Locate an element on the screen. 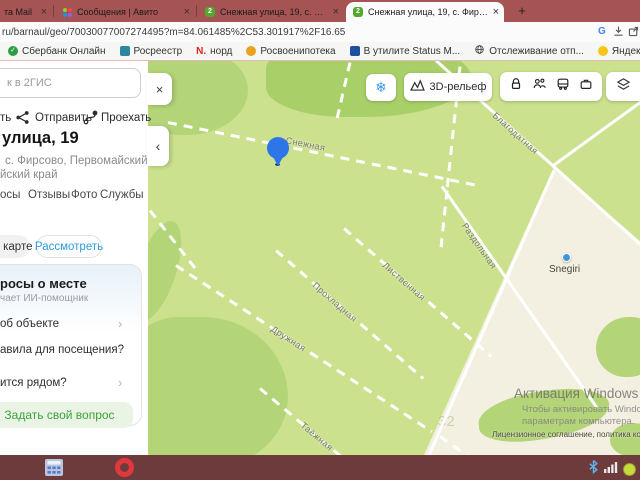 Image resolution: width=640 pixels, height=480 pixels. share-page-icon is located at coordinates (633, 34).